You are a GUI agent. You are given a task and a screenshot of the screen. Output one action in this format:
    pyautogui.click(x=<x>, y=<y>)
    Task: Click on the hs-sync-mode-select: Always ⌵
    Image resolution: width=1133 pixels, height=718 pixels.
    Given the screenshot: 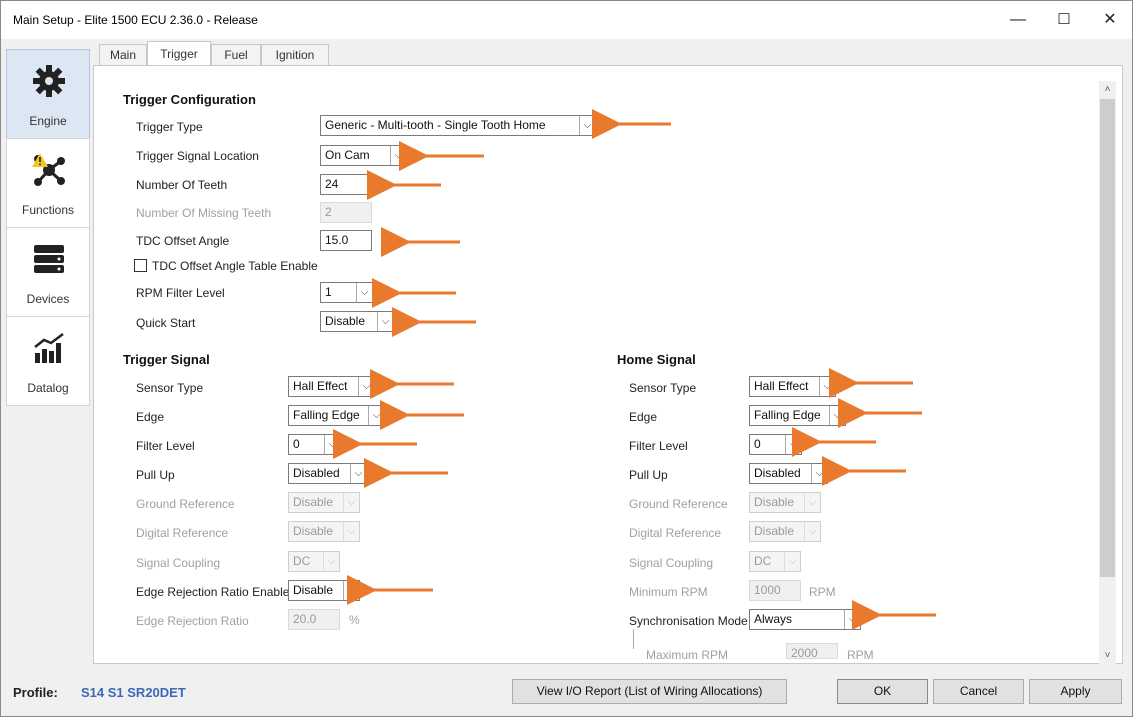 What is the action you would take?
    pyautogui.click(x=805, y=619)
    